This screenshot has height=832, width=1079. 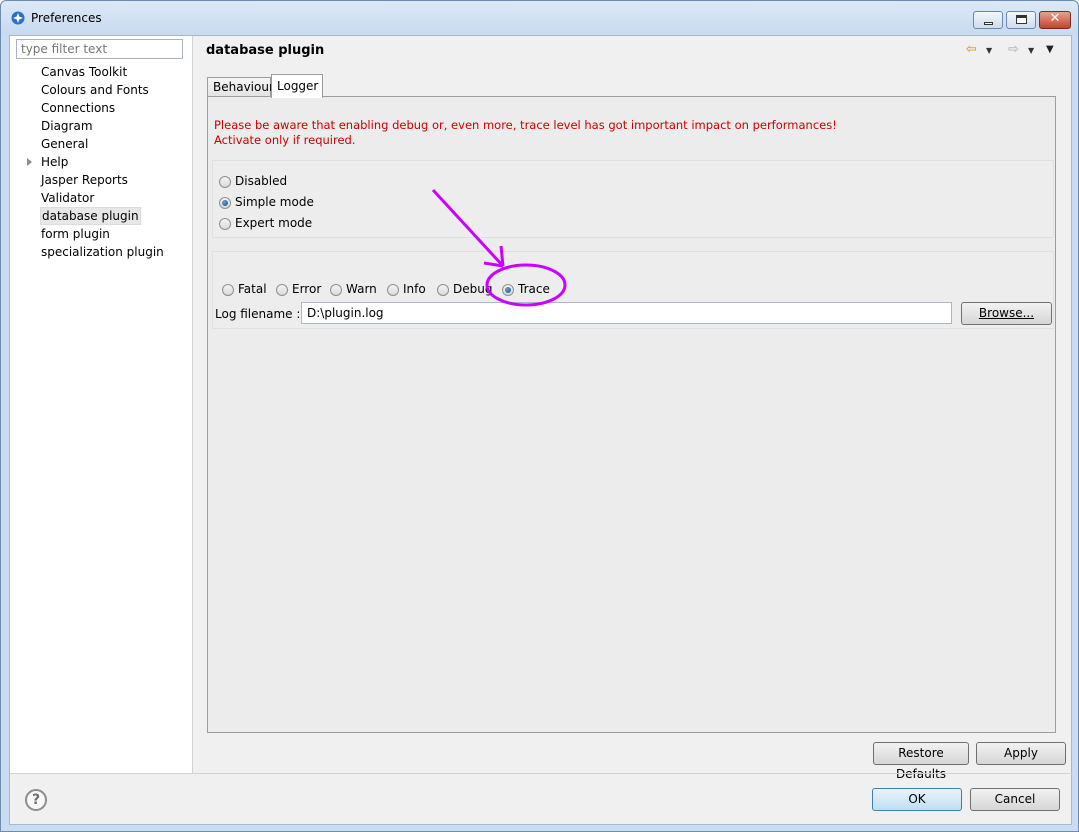 What do you see at coordinates (539, 18) in the screenshot?
I see `title-bar: Preferences ✕` at bounding box center [539, 18].